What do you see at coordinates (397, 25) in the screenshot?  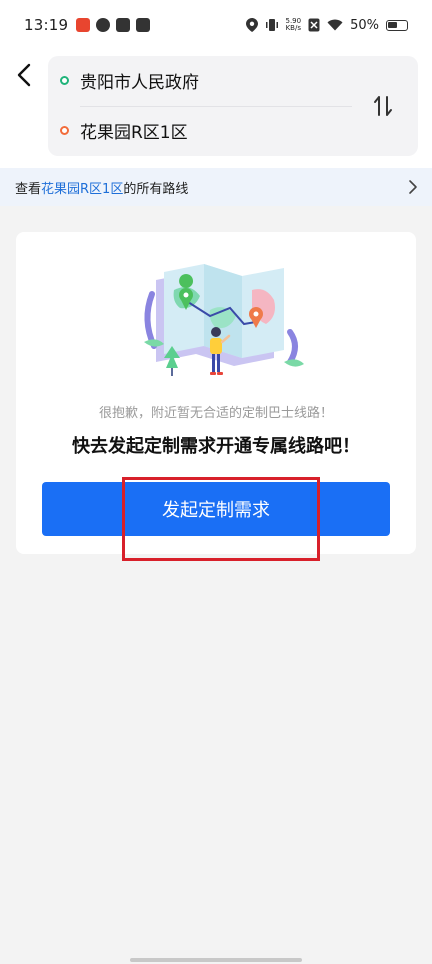 I see `battery-icon` at bounding box center [397, 25].